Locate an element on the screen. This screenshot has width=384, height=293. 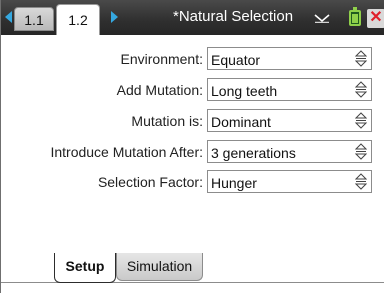
tab-page-1-1: 1.1 is located at coordinates (34, 19).